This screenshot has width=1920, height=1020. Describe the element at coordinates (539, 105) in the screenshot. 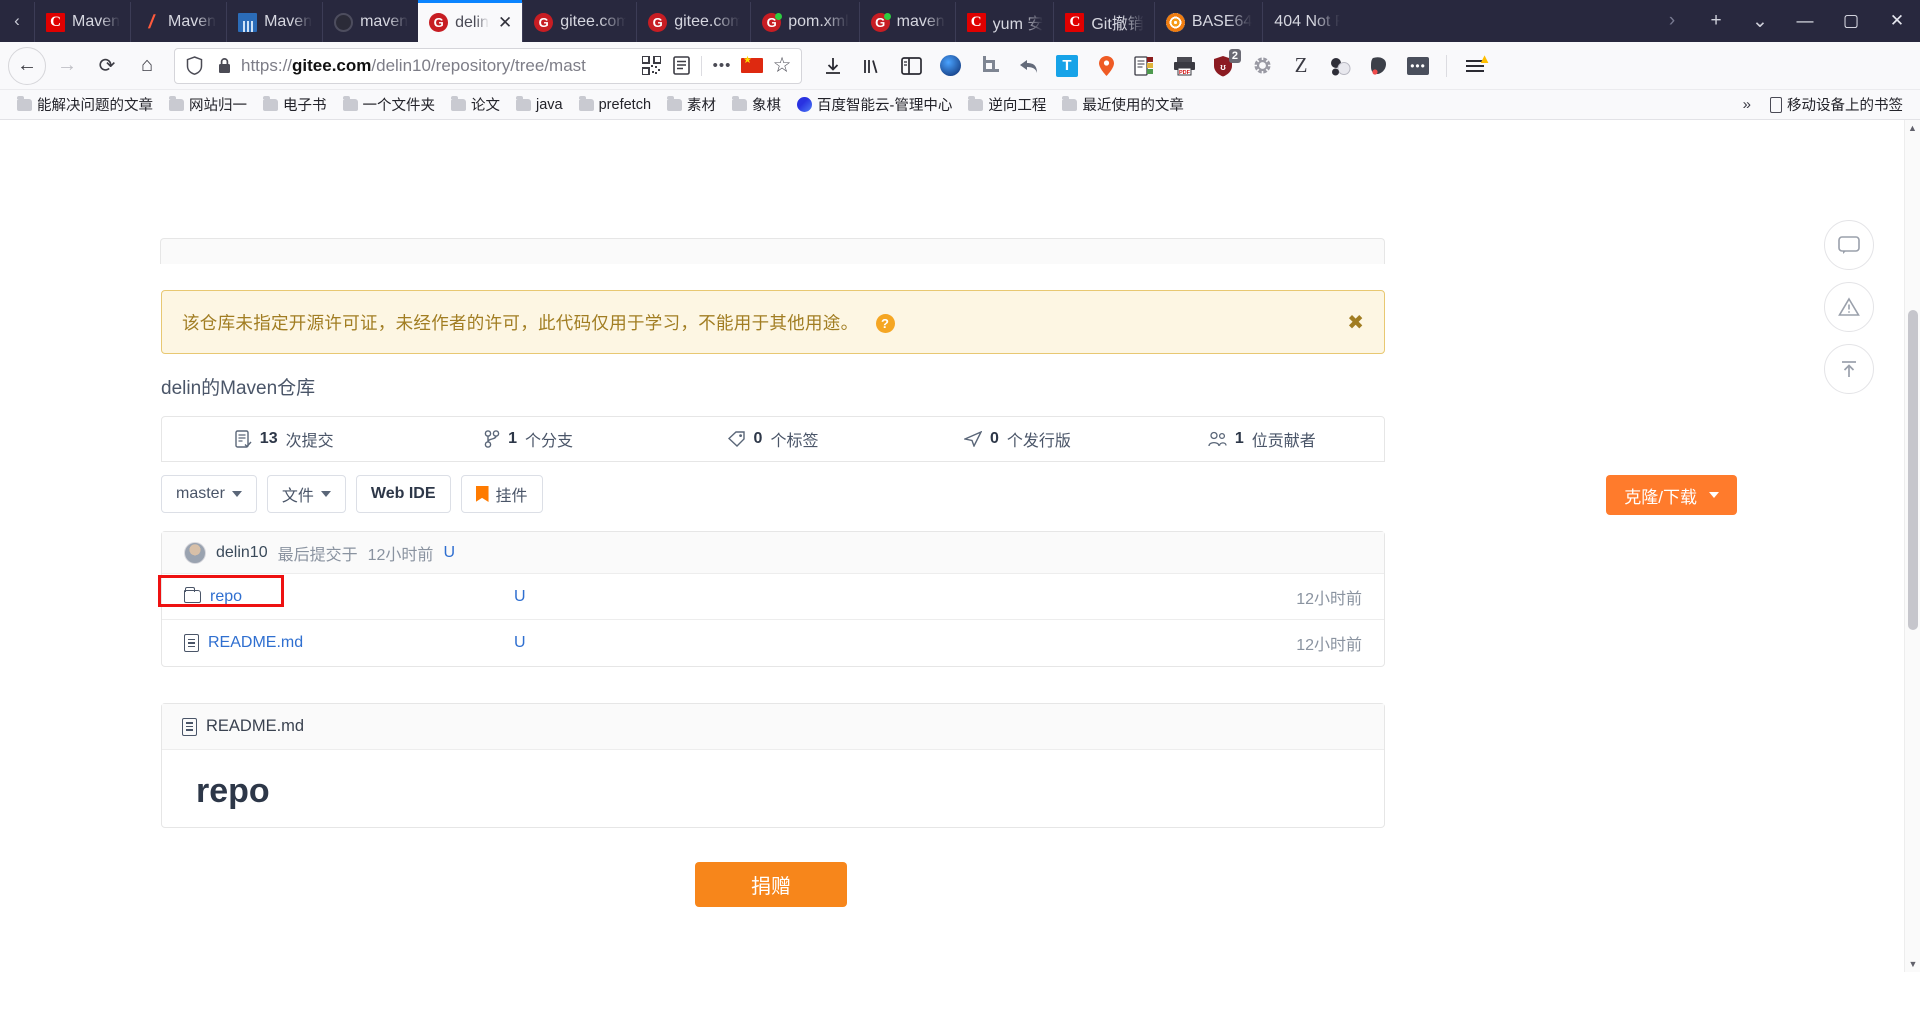

I see `bookmark-item: java` at that location.